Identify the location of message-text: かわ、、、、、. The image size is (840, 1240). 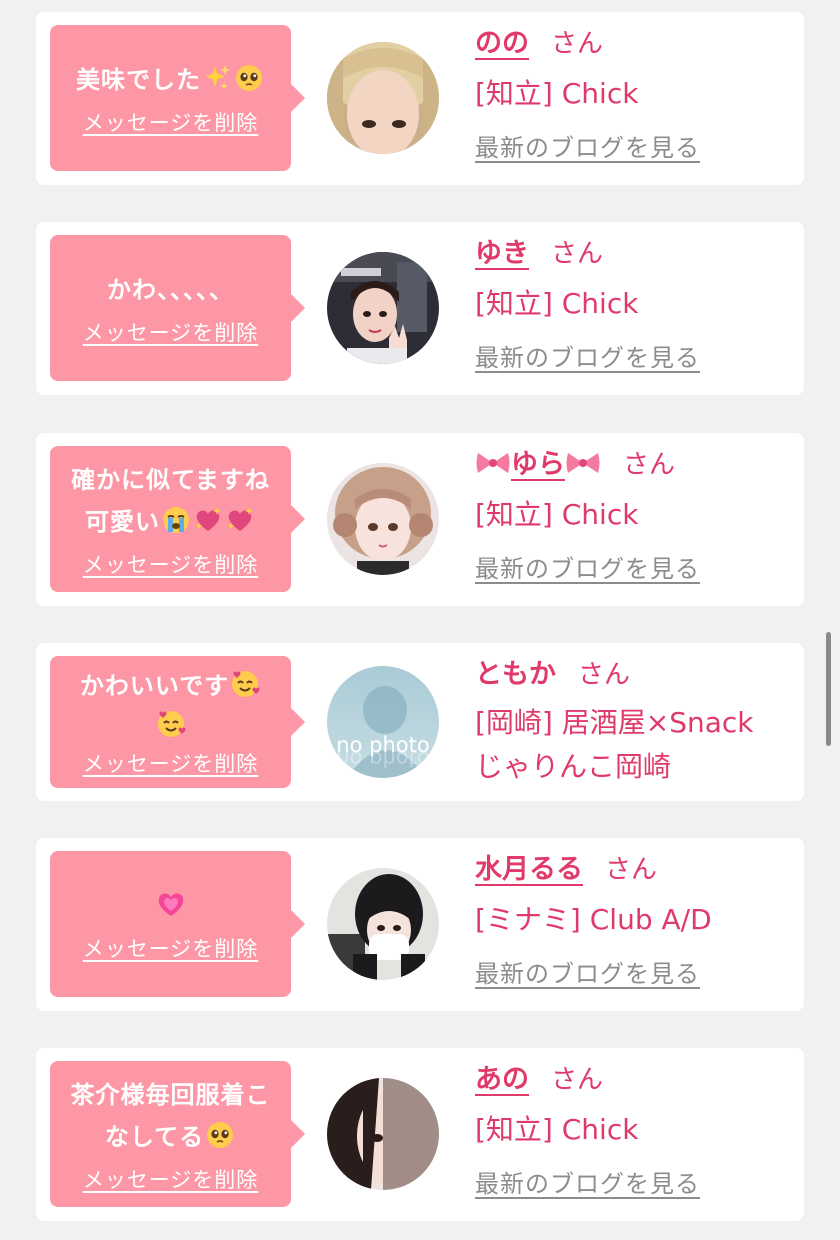
(170, 290).